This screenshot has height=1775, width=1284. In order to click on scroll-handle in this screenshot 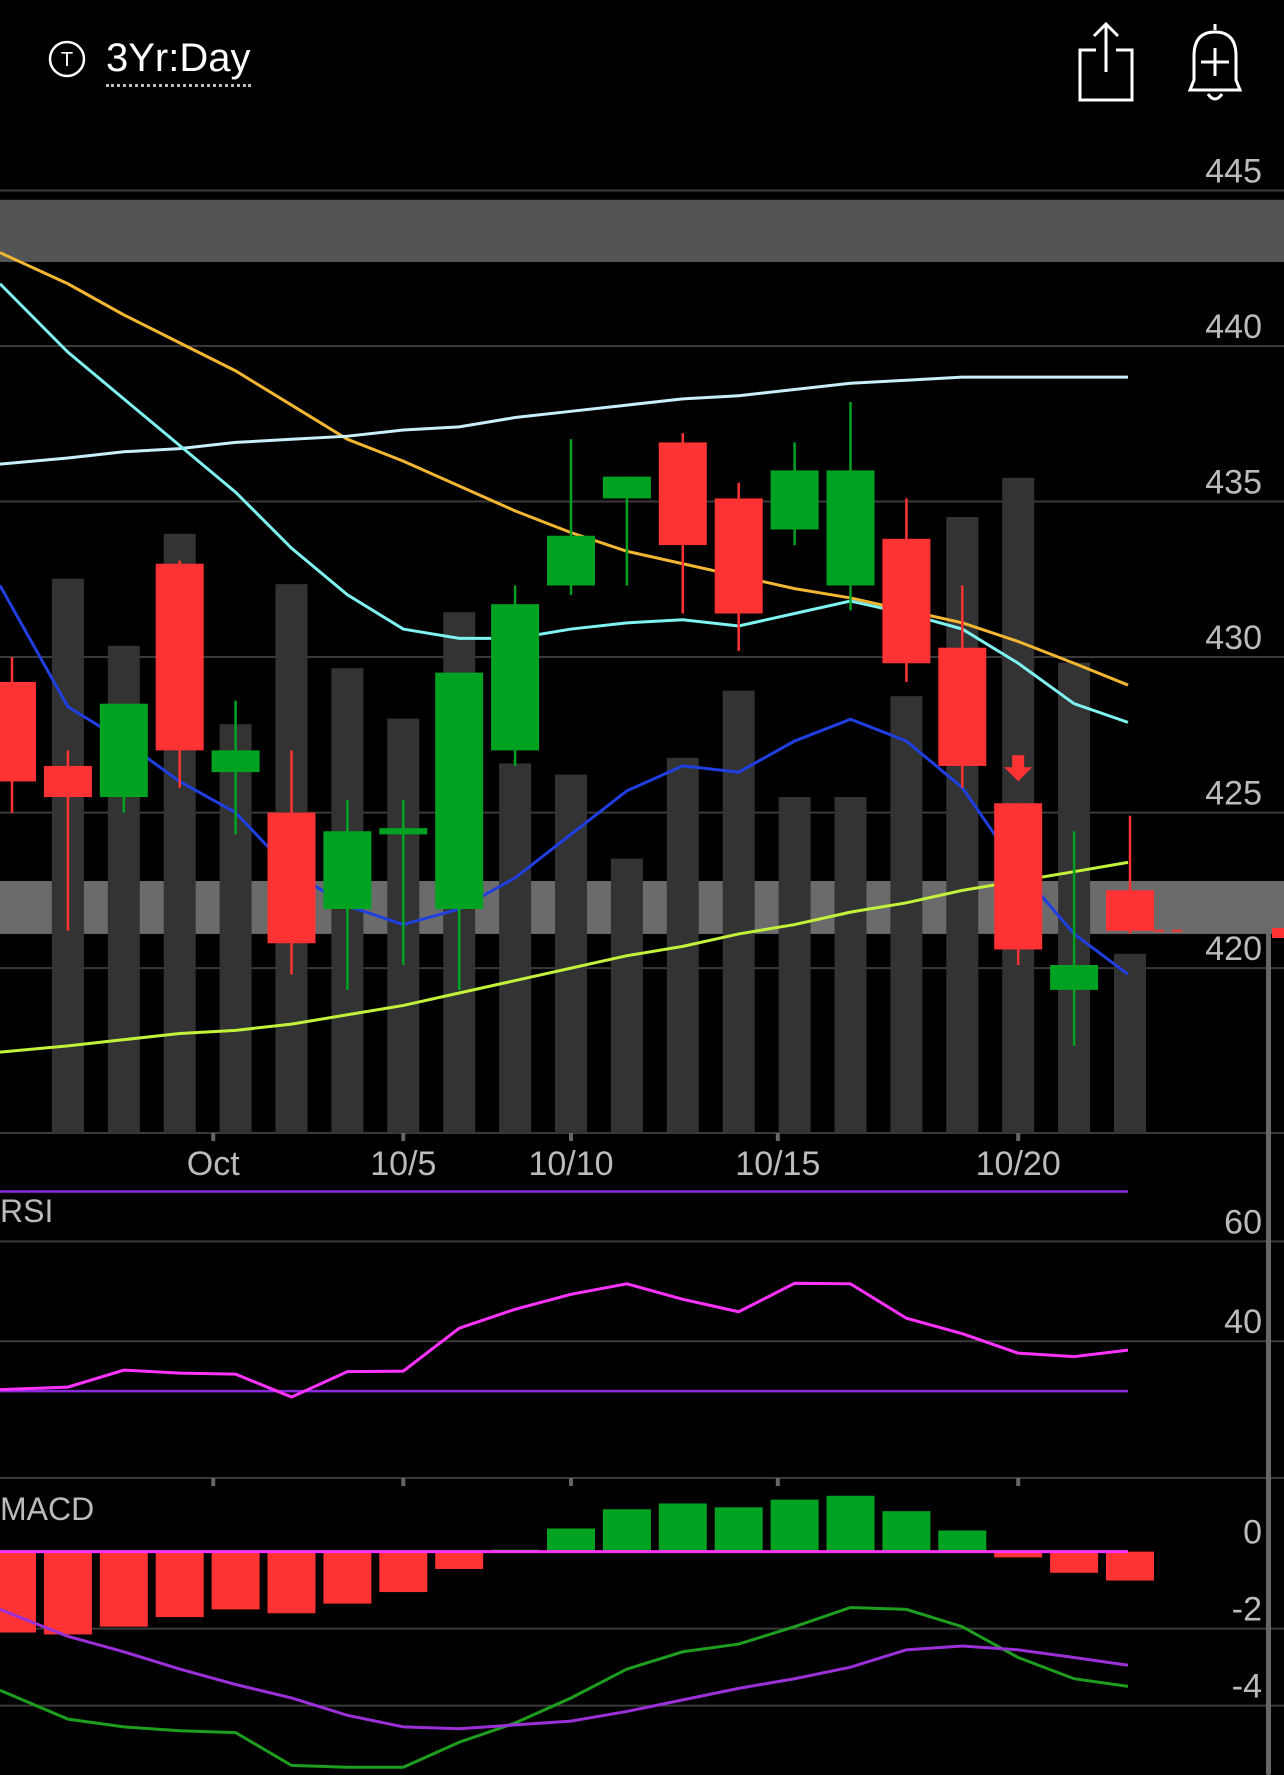, I will do `click(1268, 1353)`.